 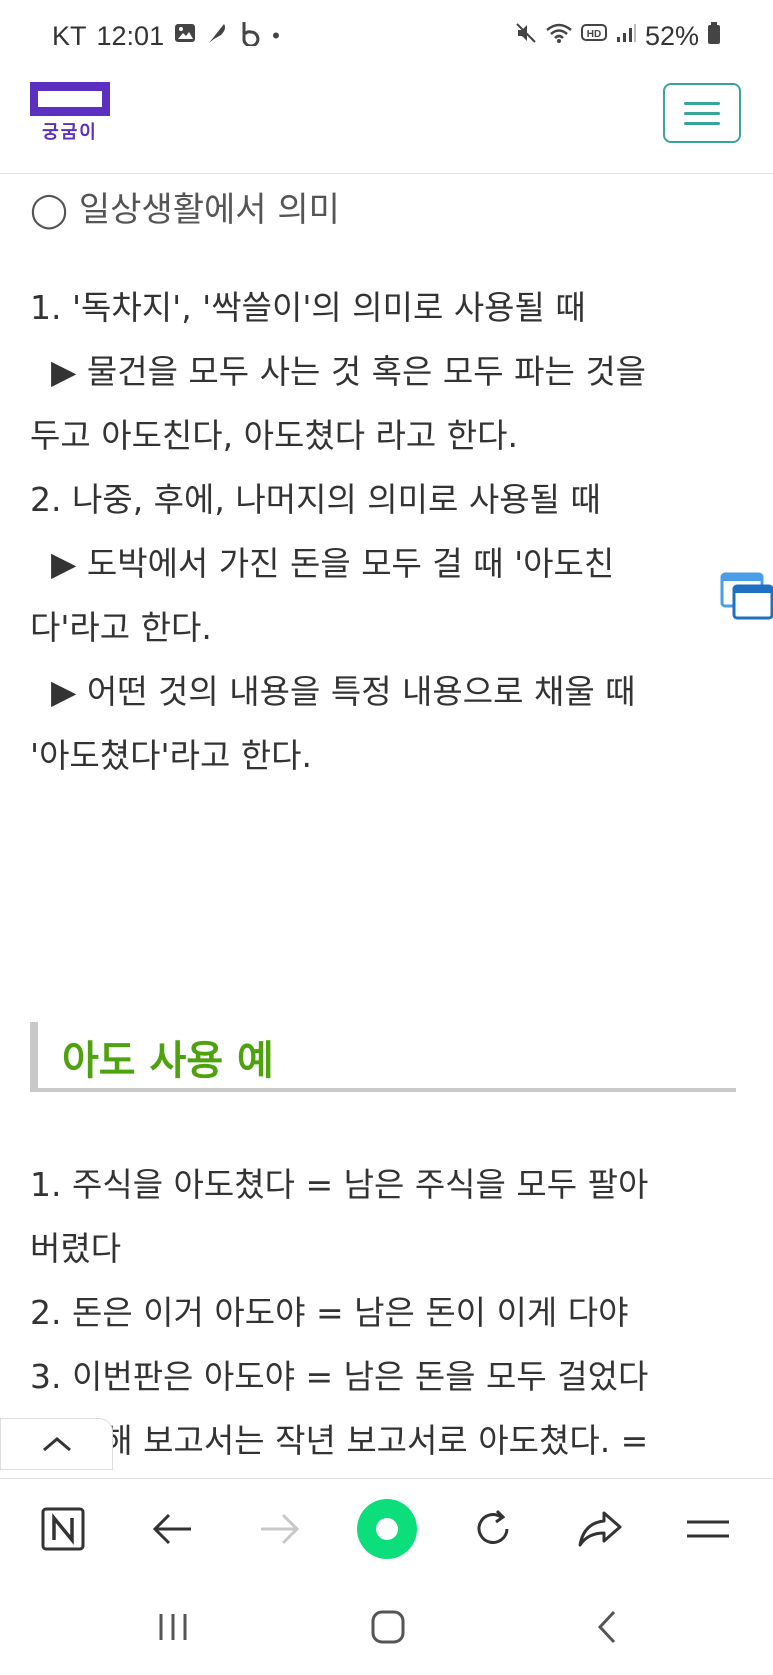 I want to click on article-line: ▶ 물건을 모두 사는 것 혹은 모두 파는 것을, so click(x=338, y=371).